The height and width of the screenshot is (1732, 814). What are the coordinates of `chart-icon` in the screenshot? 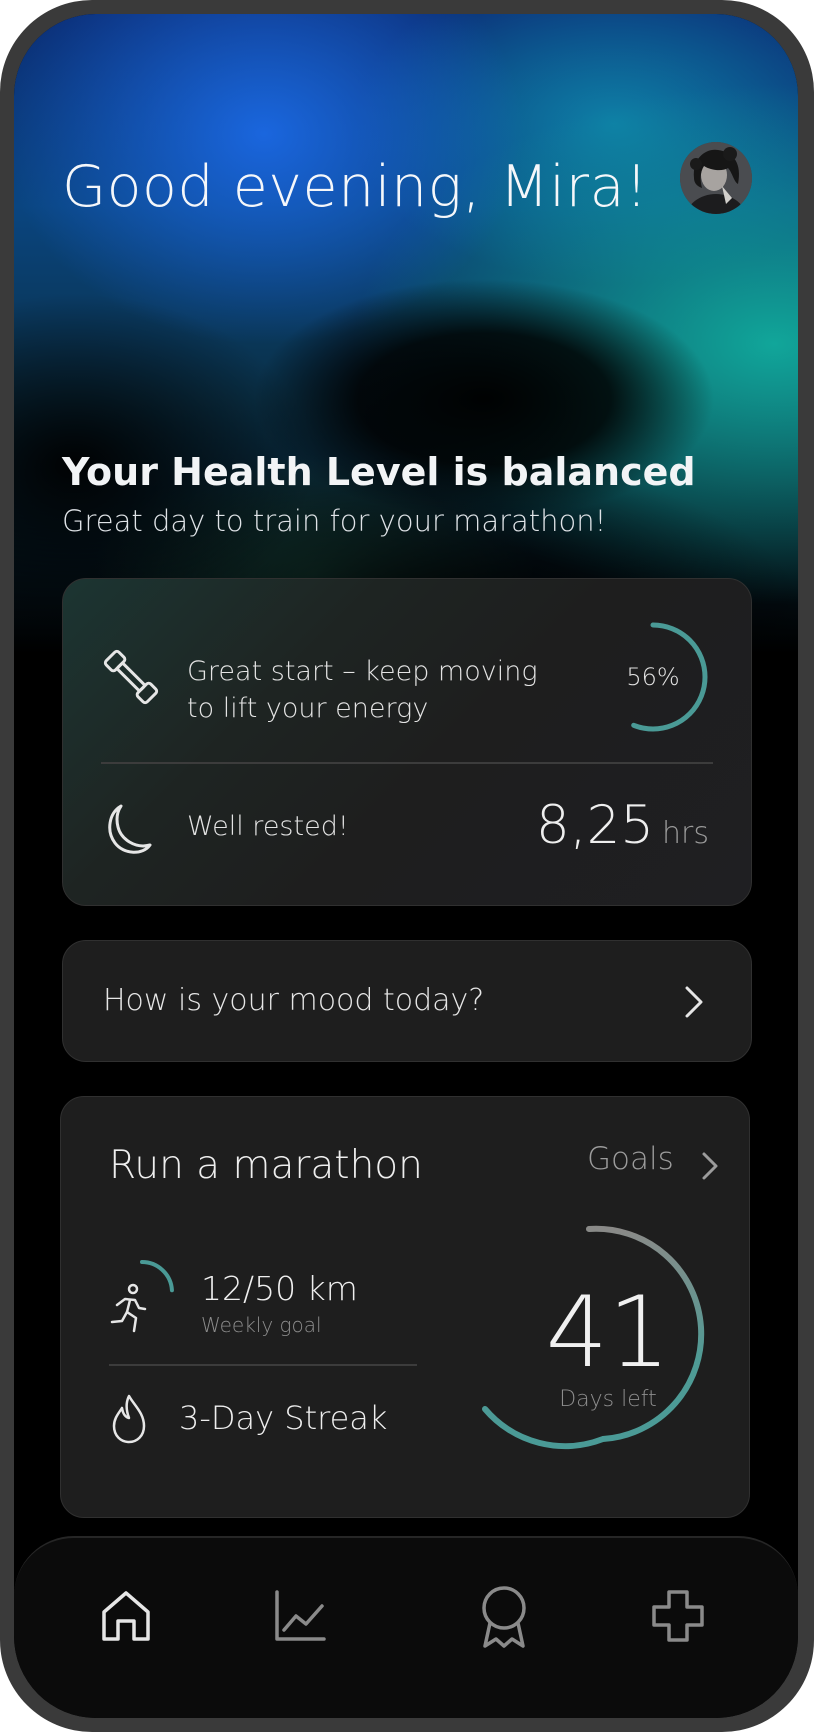 It's located at (300, 1618).